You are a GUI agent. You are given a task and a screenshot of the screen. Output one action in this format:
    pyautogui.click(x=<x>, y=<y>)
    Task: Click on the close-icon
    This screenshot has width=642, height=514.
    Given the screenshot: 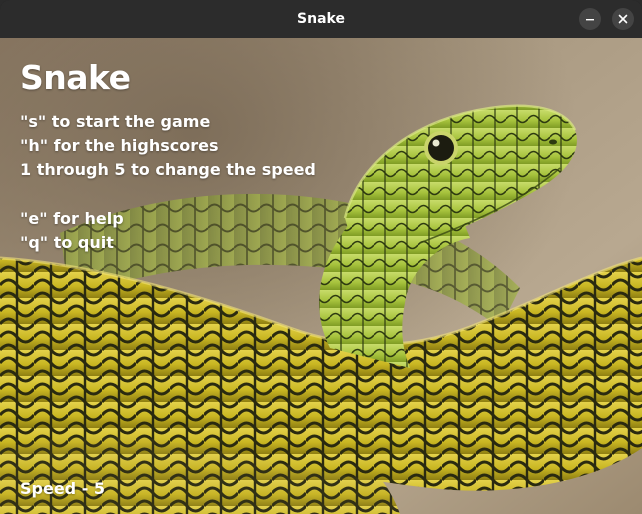 What is the action you would take?
    pyautogui.click(x=623, y=19)
    